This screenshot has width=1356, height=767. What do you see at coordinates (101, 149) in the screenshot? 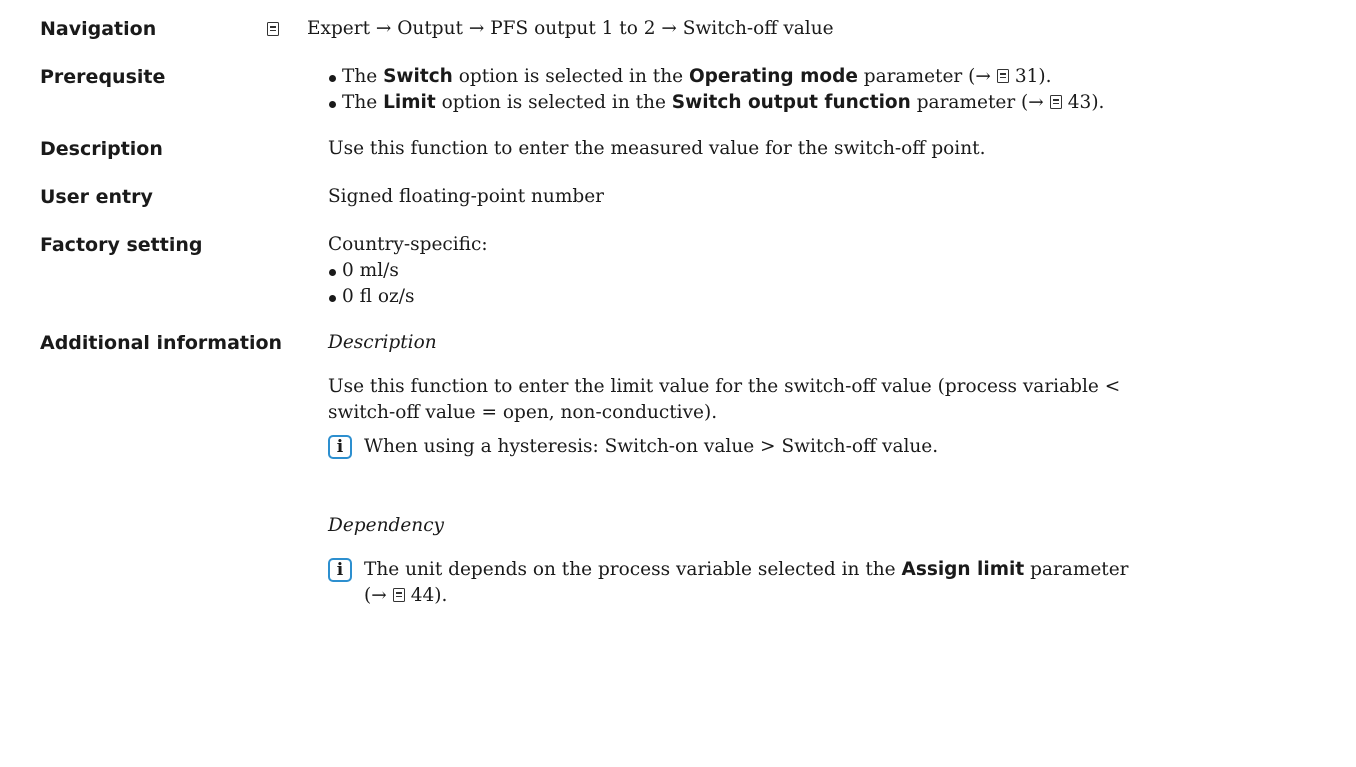
I see `description-label: Description` at bounding box center [101, 149].